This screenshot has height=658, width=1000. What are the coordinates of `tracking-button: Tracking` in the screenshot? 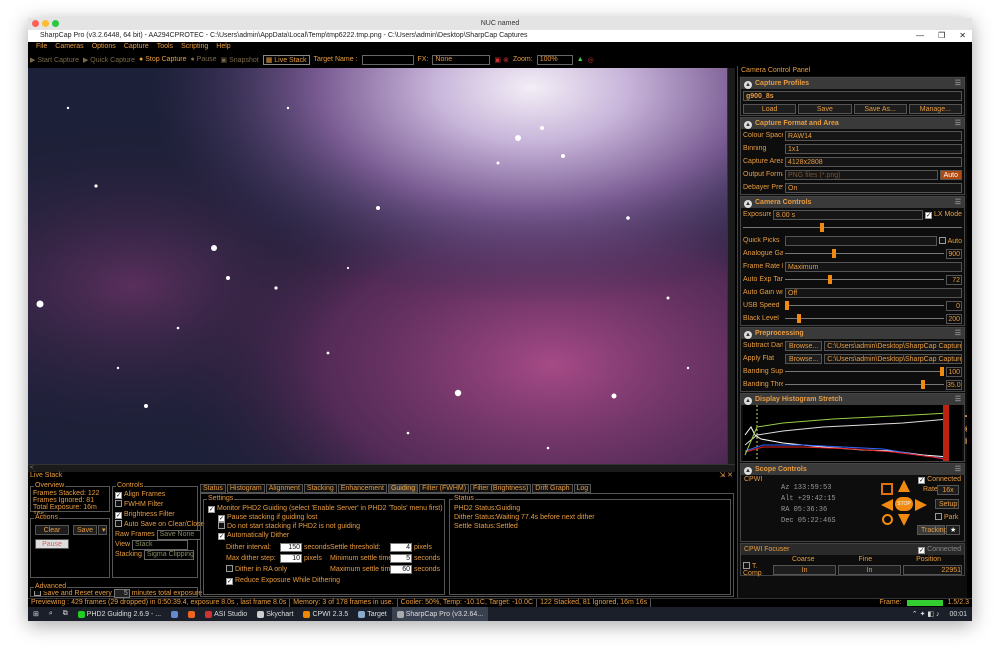 It's located at (932, 530).